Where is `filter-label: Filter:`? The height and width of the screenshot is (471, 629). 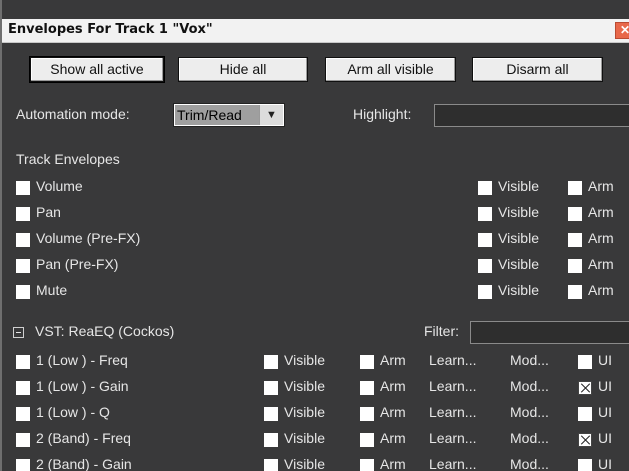 filter-label: Filter: is located at coordinates (441, 331).